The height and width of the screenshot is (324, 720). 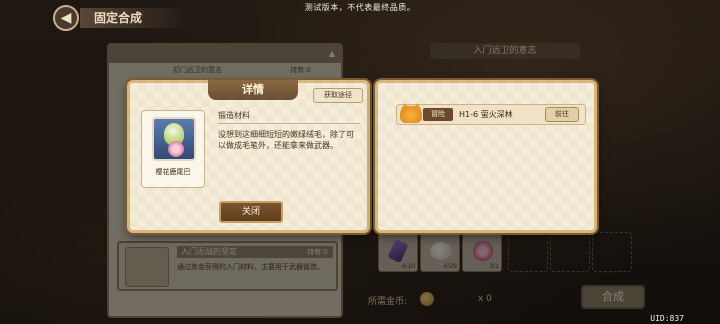 I want to click on page-title: 固定合成, so click(x=135, y=18).